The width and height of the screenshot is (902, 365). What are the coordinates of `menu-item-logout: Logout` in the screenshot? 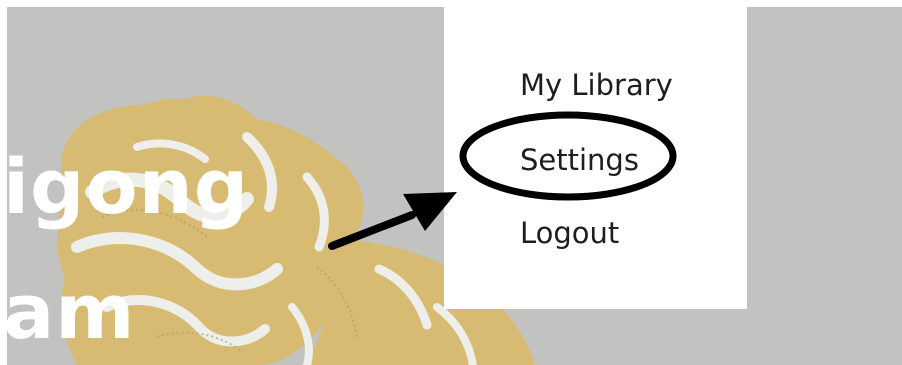 It's located at (569, 233).